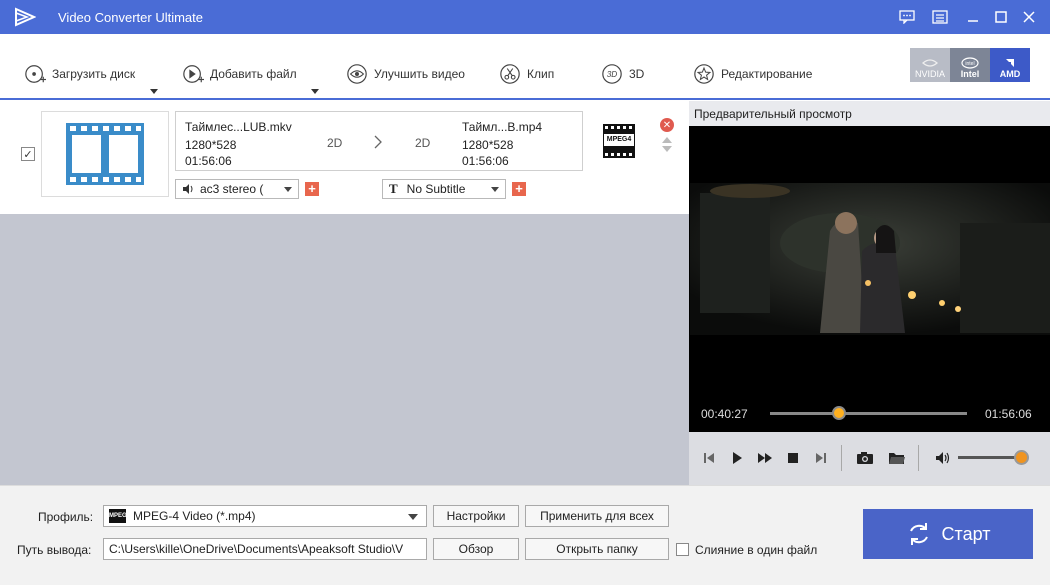 The width and height of the screenshot is (1050, 585). Describe the element at coordinates (1008, 414) in the screenshot. I see `total-time: 01:56:06` at that location.